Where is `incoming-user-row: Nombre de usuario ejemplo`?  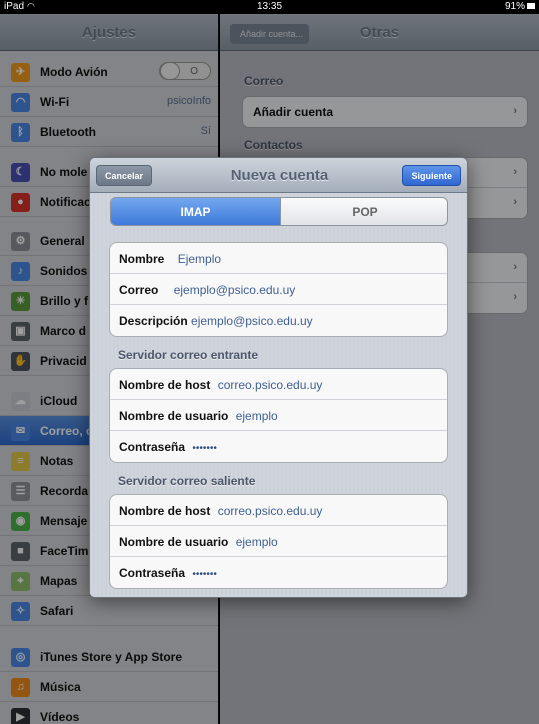 incoming-user-row: Nombre de usuario ejemplo is located at coordinates (198, 416).